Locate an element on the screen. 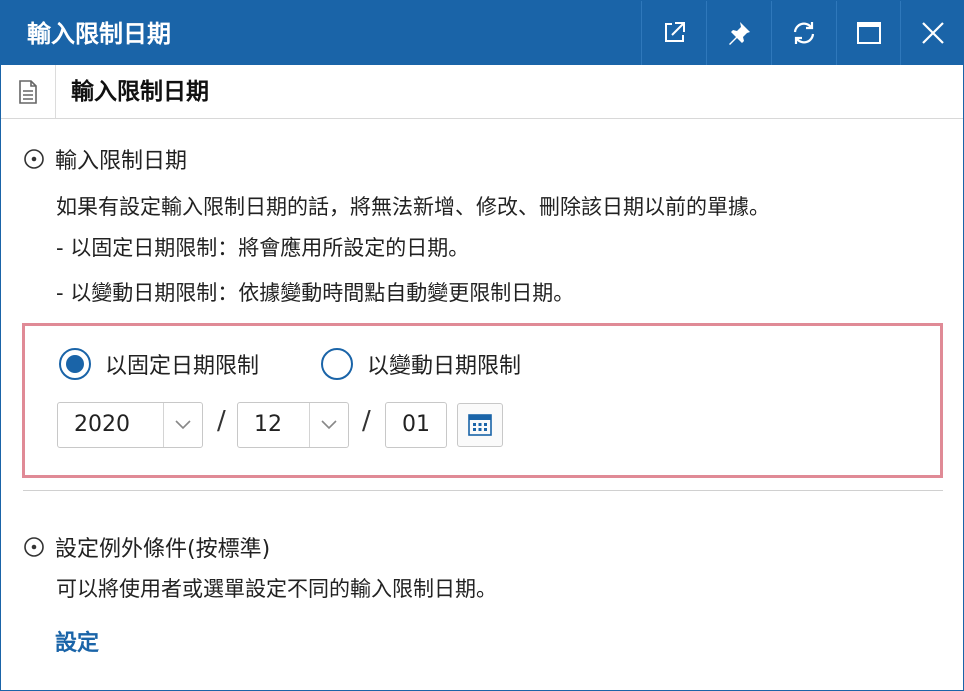 The height and width of the screenshot is (691, 964). sub-header: 輸入限制日期 is located at coordinates (482, 92).